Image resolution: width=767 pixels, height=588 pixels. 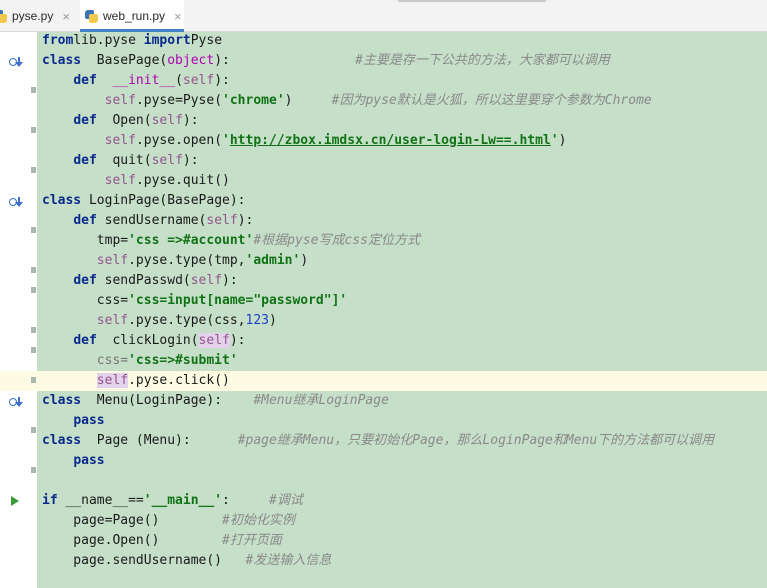 What do you see at coordinates (378, 201) in the screenshot?
I see `code-line: class LoginPage(BasePage):` at bounding box center [378, 201].